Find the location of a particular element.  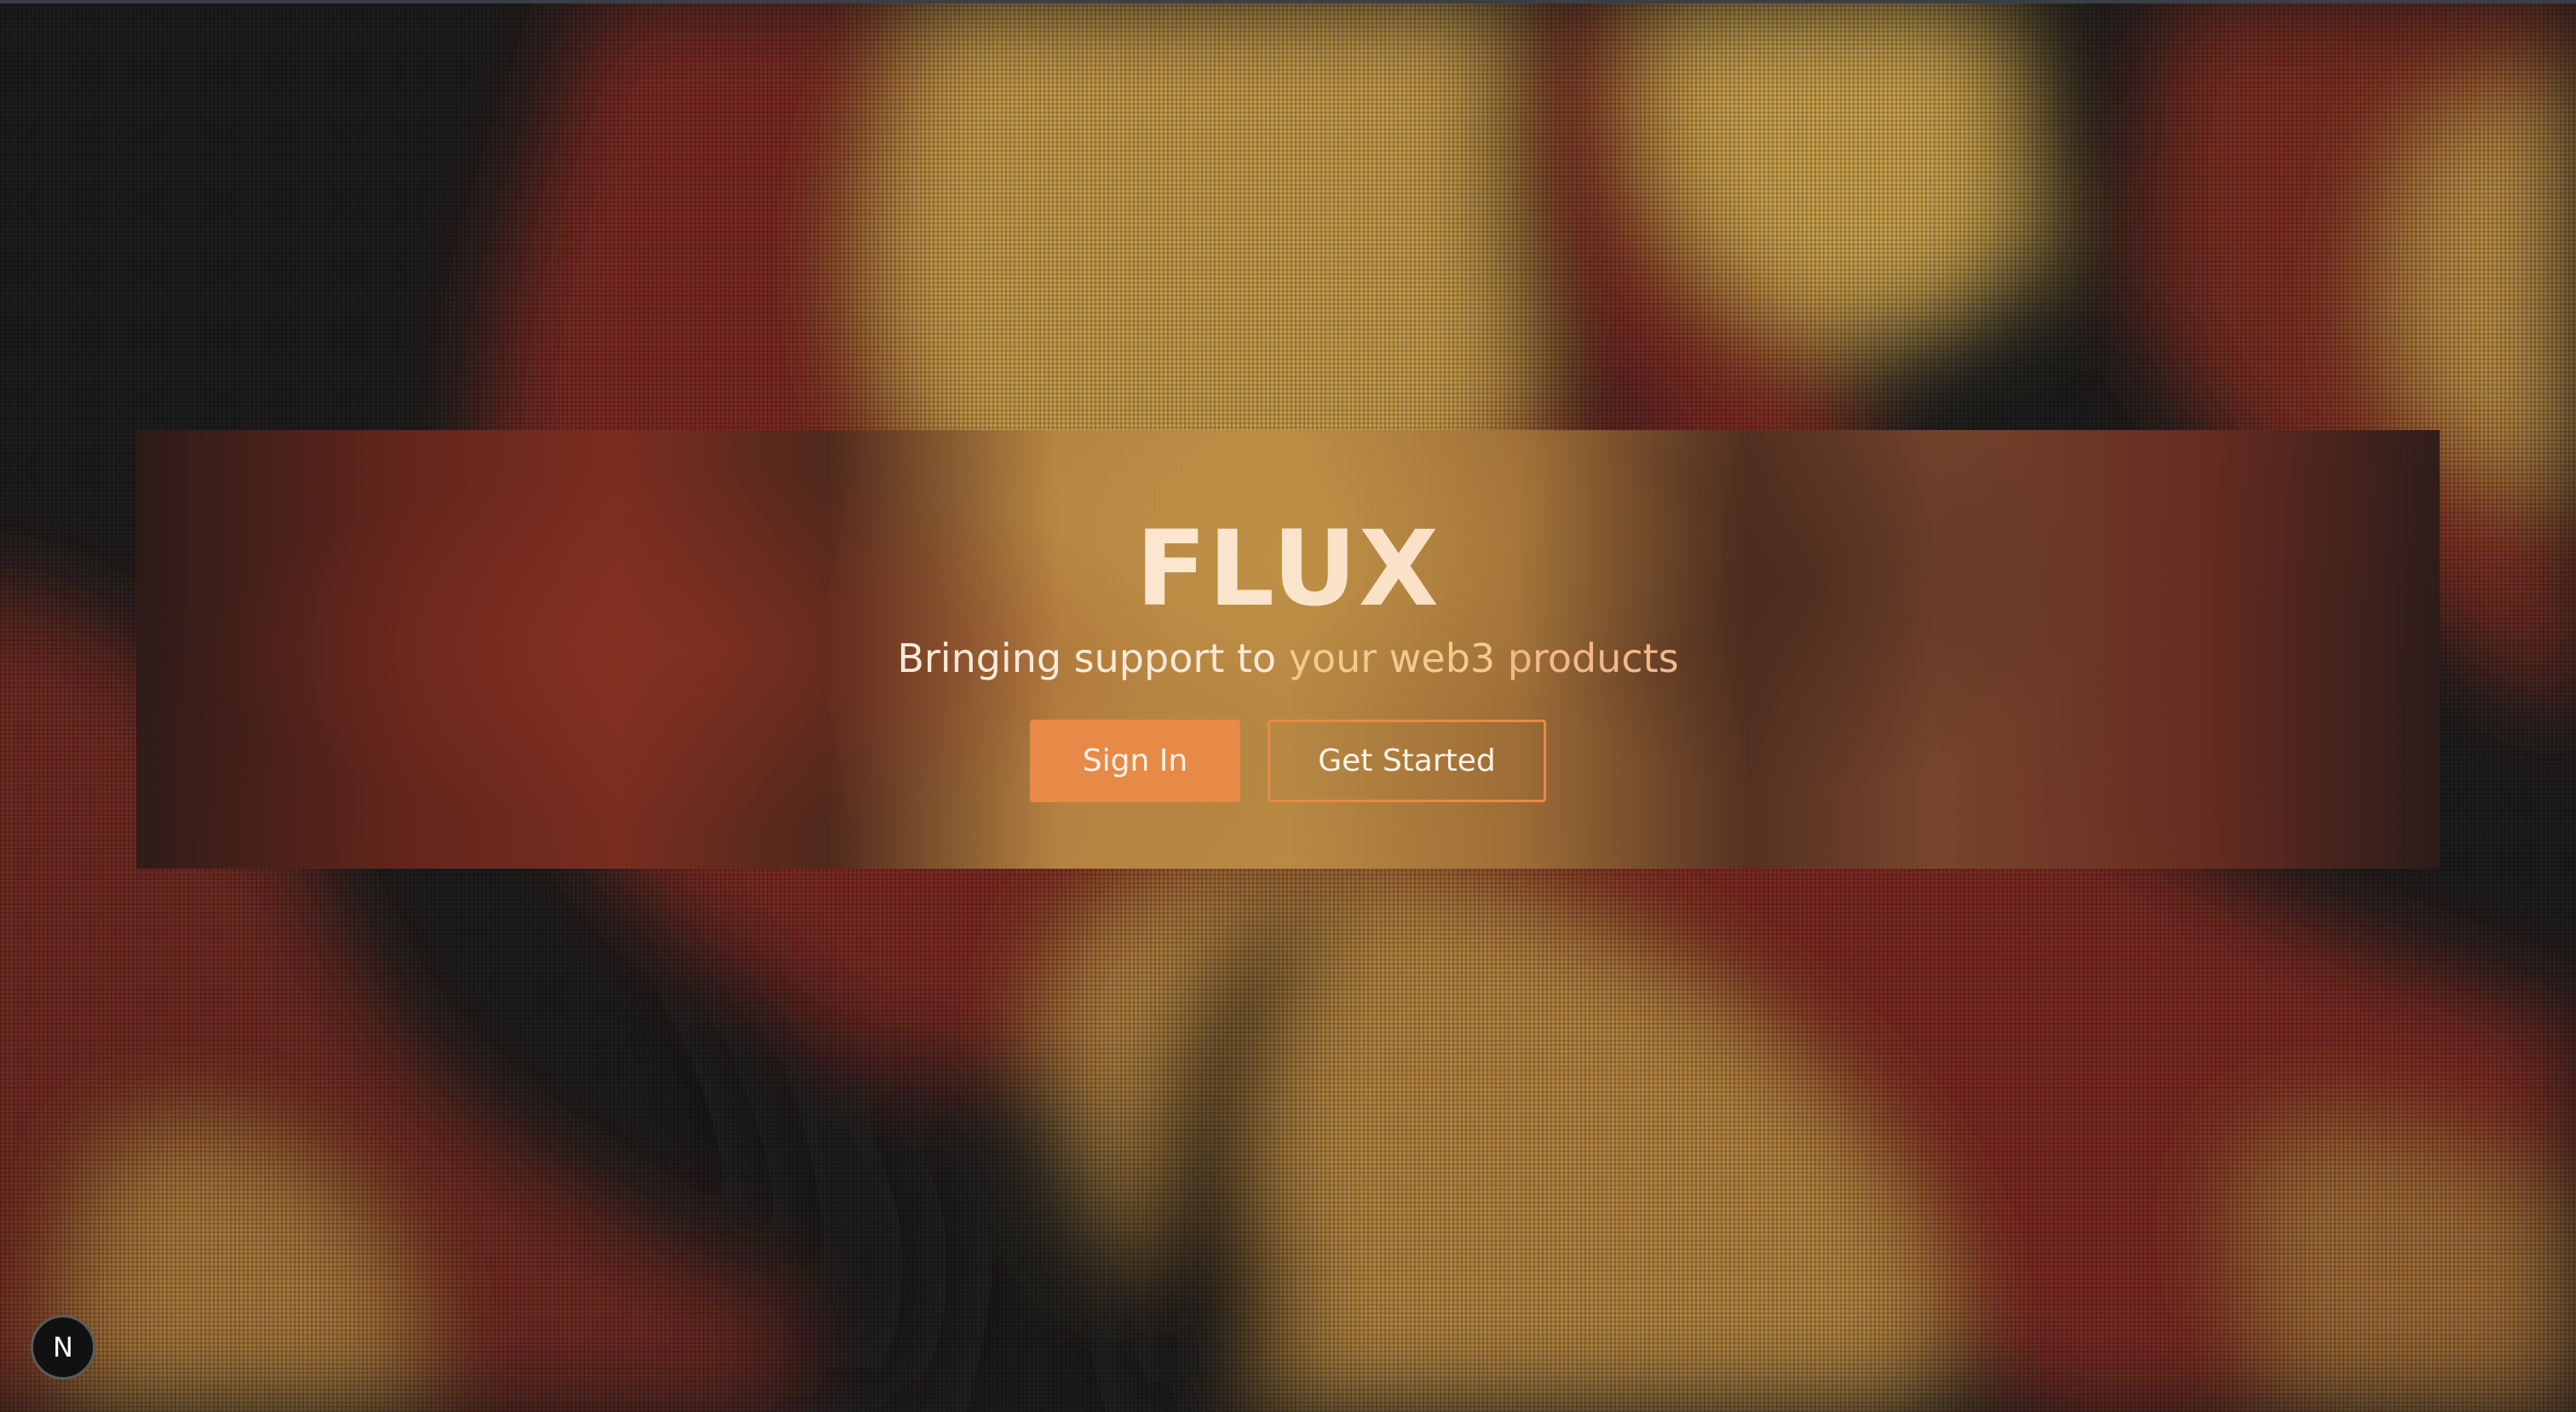

hero-subtitle-part-1: Bringing support to is located at coordinates (1093, 658).